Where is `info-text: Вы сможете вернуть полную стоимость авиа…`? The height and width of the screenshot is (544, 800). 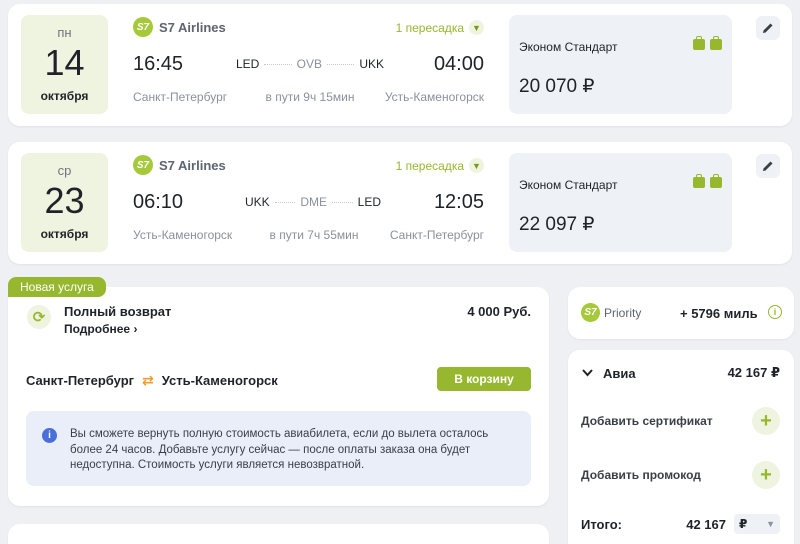
info-text: Вы сможете вернуть полную стоимость авиа… is located at coordinates (279, 449).